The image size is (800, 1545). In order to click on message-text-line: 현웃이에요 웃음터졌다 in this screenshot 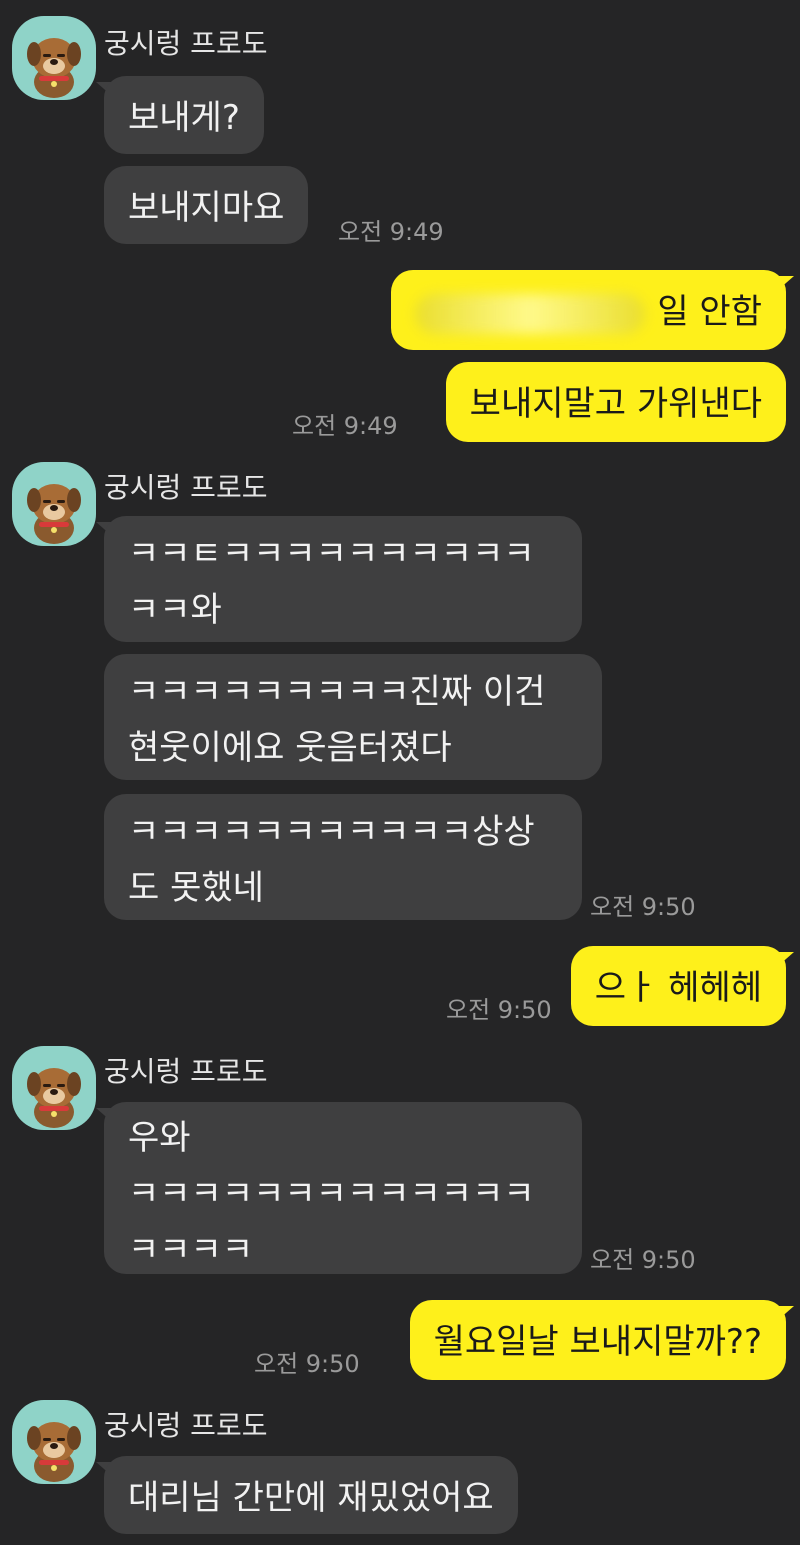, I will do `click(290, 748)`.